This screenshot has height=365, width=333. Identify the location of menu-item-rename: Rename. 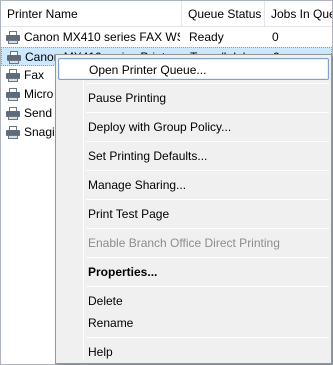
(193, 323).